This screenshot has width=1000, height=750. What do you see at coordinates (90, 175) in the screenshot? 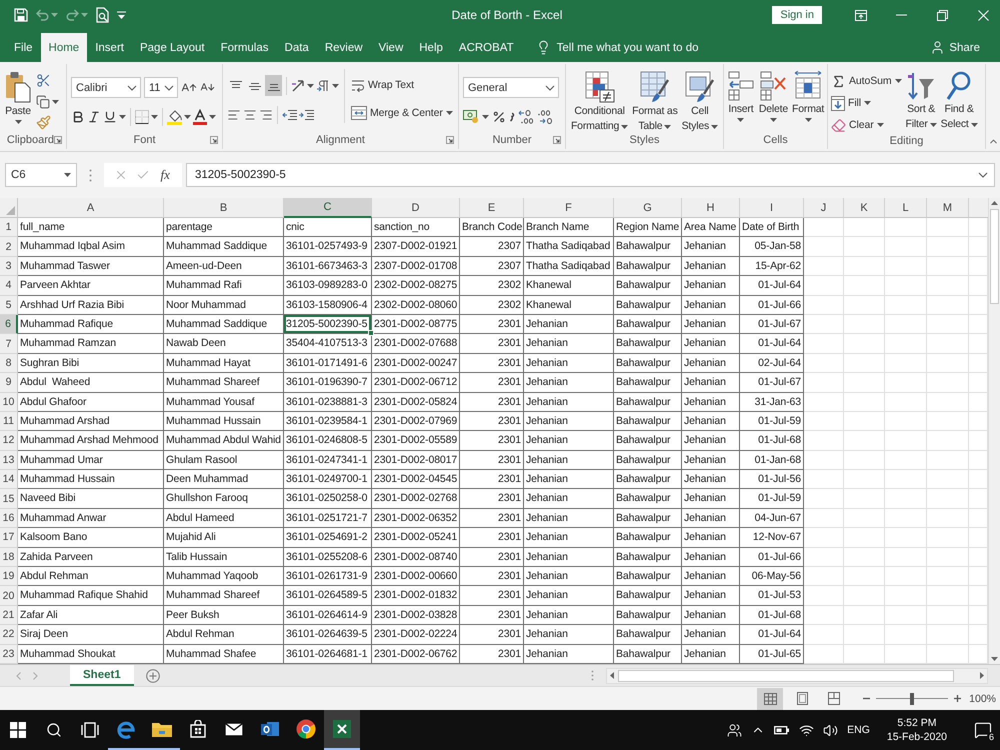
I see `more-options-icon` at bounding box center [90, 175].